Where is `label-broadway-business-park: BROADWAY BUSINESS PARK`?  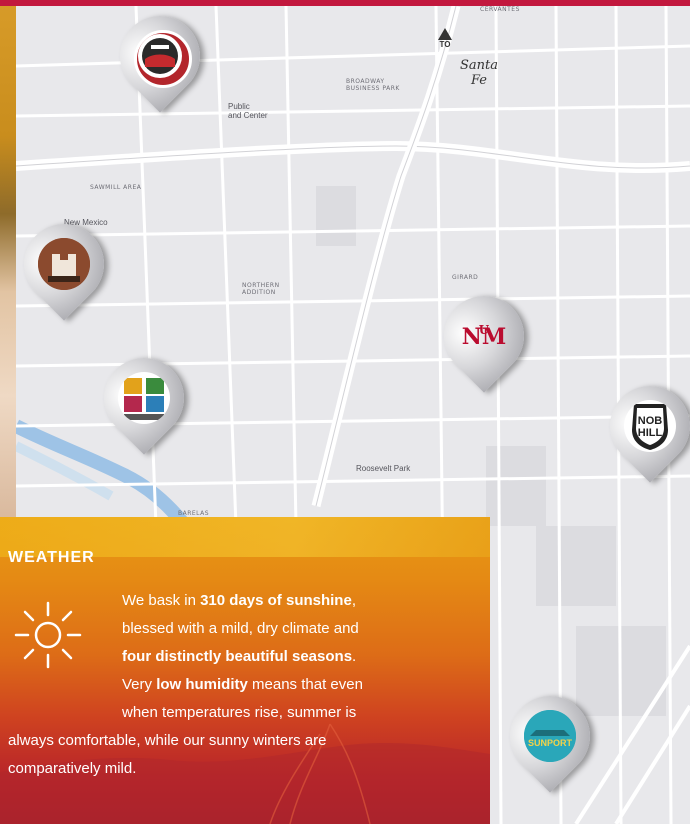
label-broadway-business-park: BROADWAY BUSINESS PARK is located at coordinates (373, 85).